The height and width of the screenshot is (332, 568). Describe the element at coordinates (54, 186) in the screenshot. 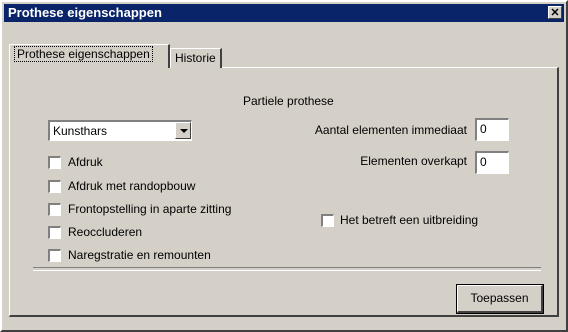

I see `checkbox-afdruk-randopbouw` at that location.